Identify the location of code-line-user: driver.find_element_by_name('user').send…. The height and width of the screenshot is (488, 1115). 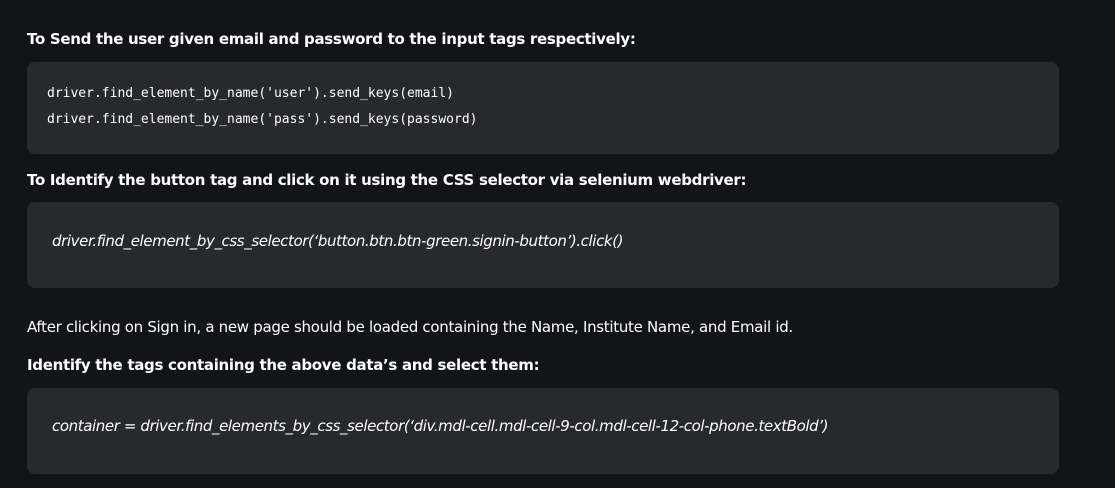
(250, 93).